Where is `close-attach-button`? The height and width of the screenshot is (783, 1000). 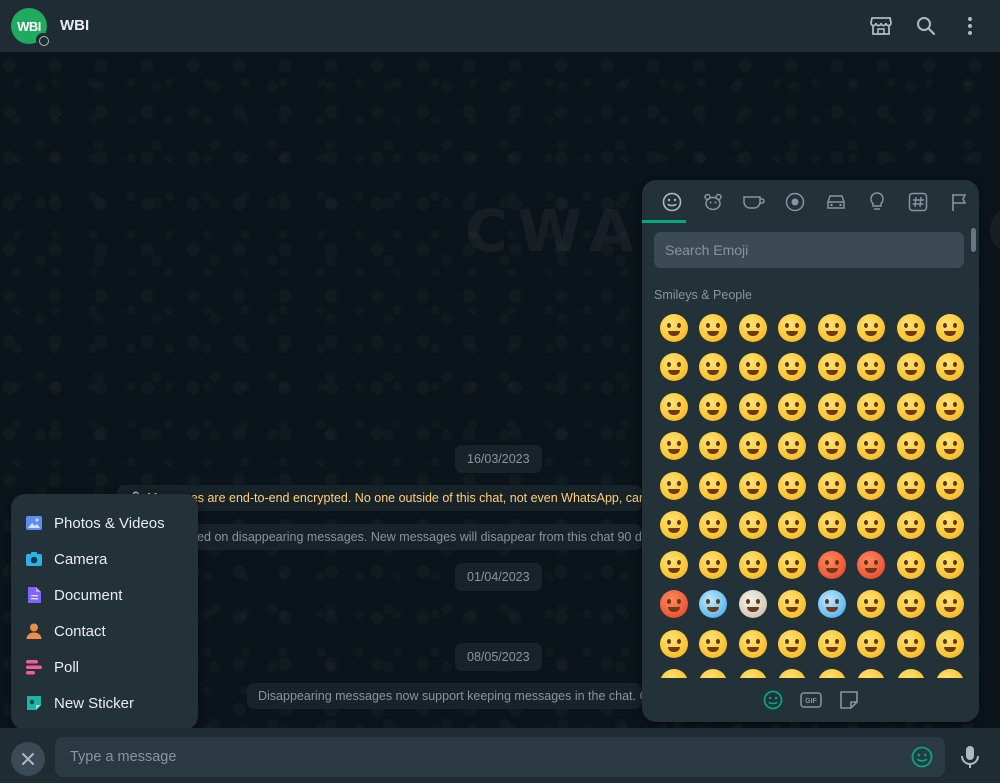 close-attach-button is located at coordinates (28, 759).